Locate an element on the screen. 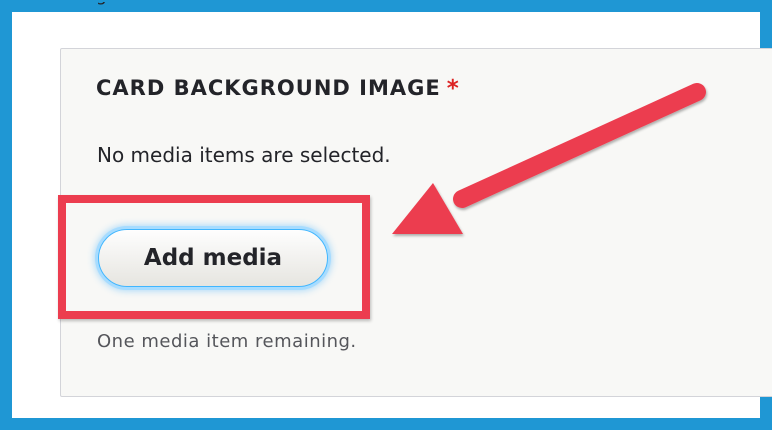  clipped-previous-text-glyph: g is located at coordinates (116, 4).